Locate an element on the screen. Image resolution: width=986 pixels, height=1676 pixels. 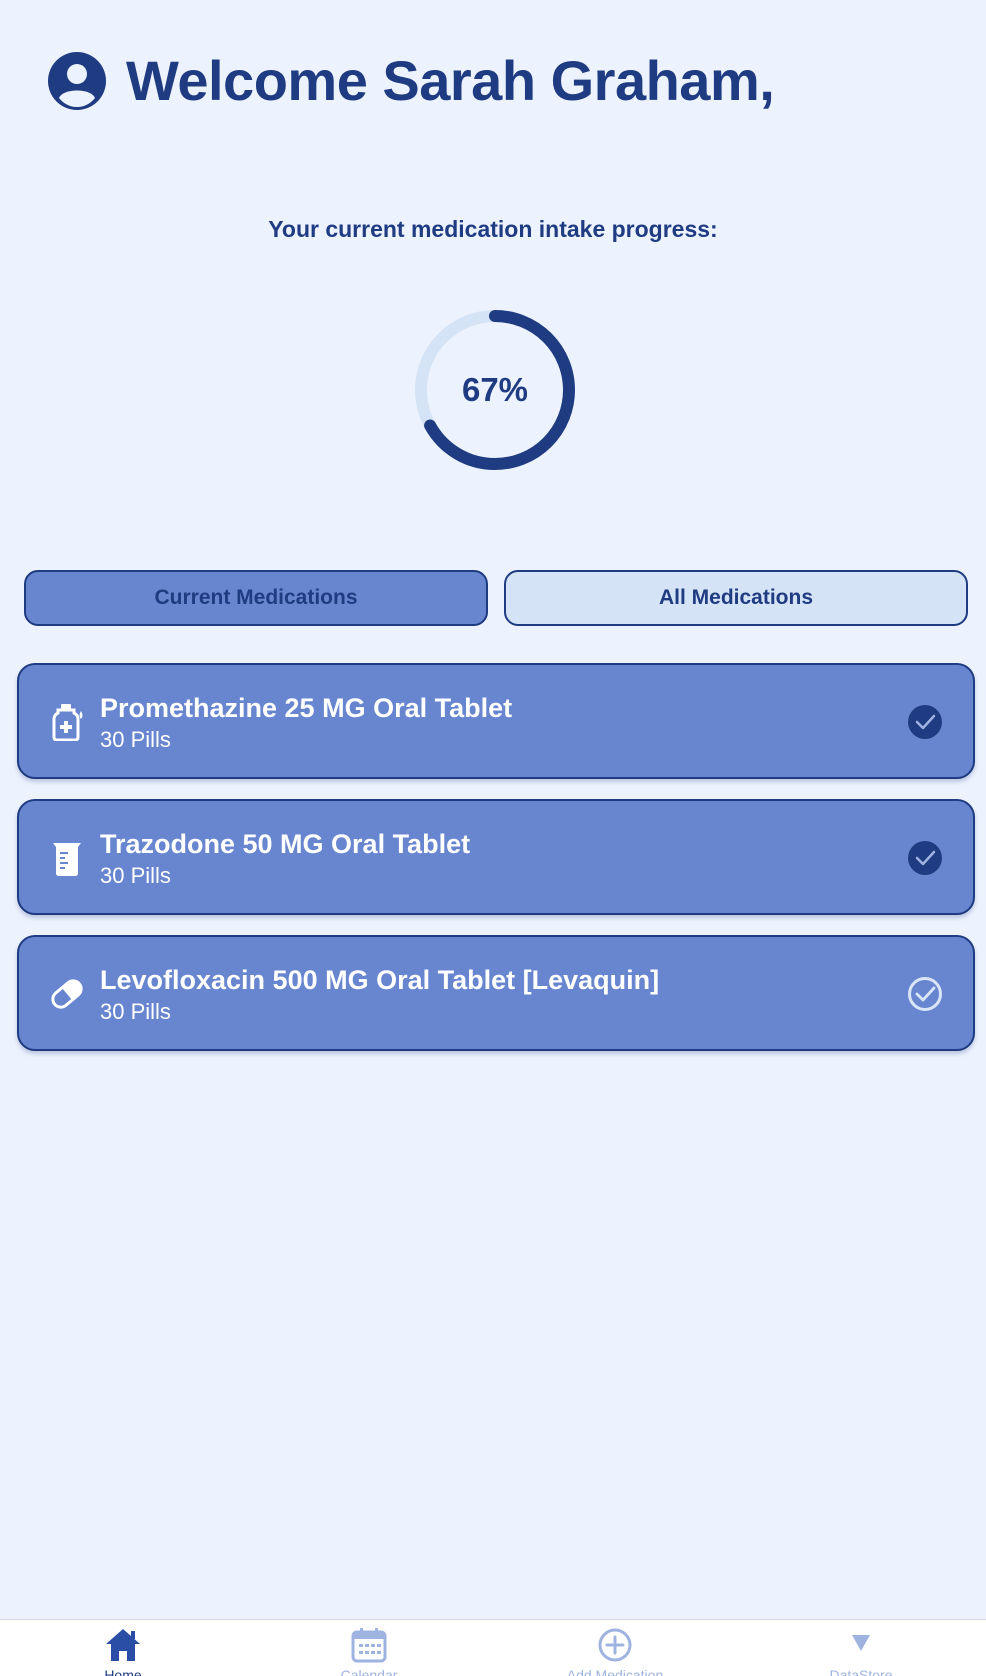
bottom-navigation: Home Calendar Add Medication DataStore is located at coordinates (493, 1647).